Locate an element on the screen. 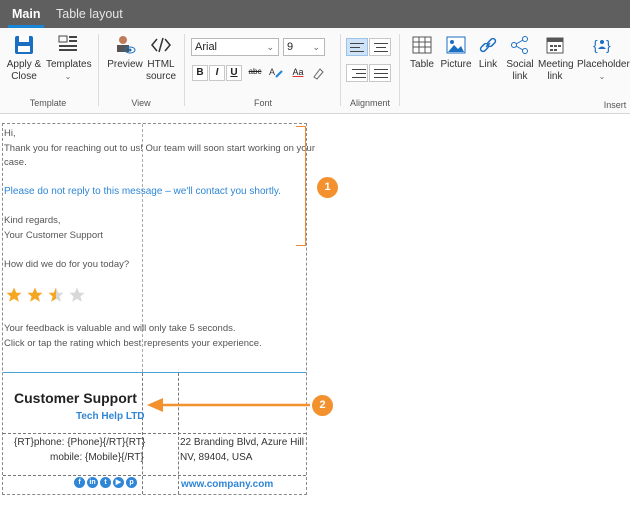 This screenshot has width=630, height=507. highlight-button: A is located at coordinates (276, 73).